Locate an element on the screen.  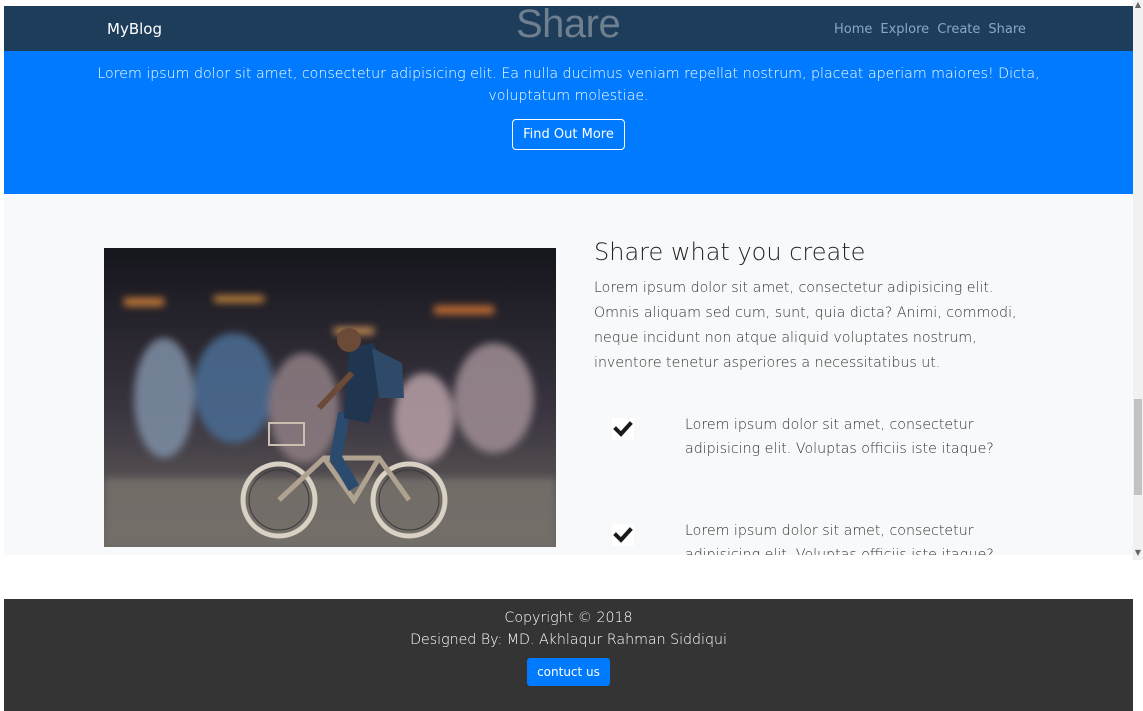
page-title: Share is located at coordinates (568, 24).